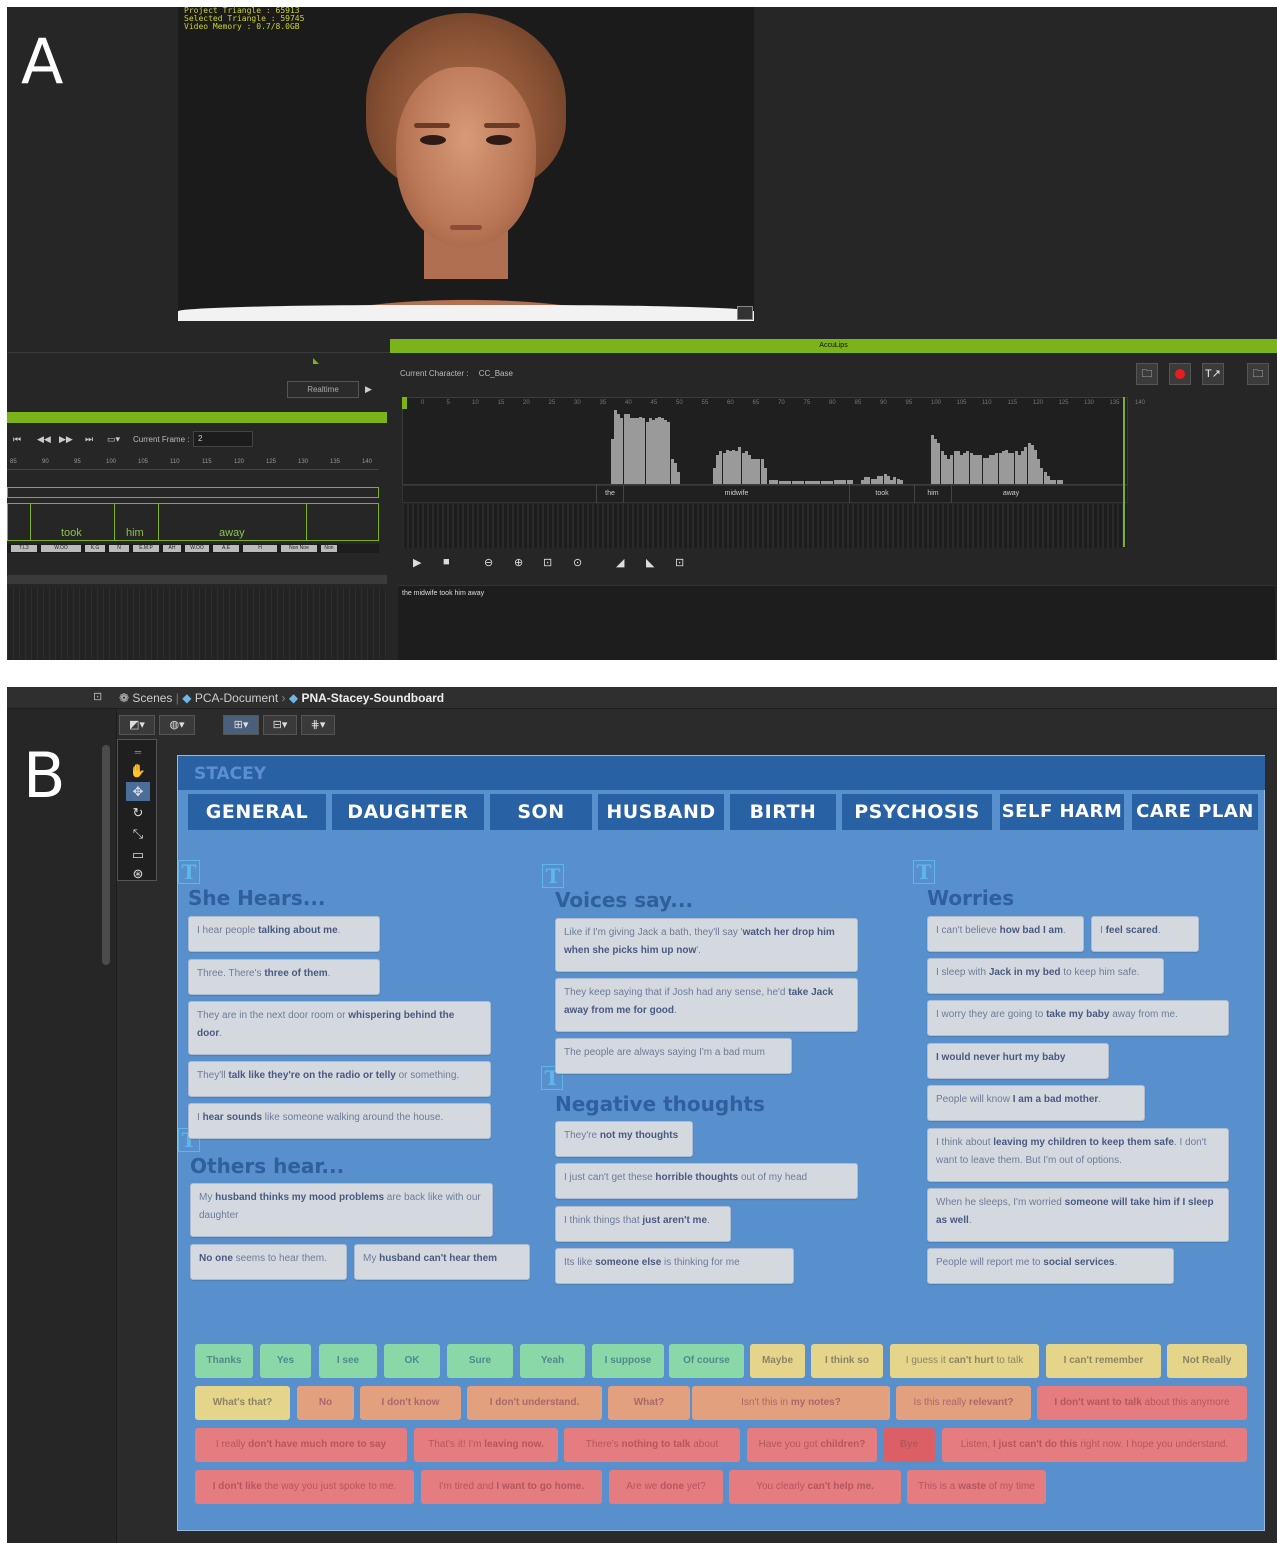  Describe the element at coordinates (442, 1262) in the screenshot. I see `phrase-button: My husband can't hear them` at that location.